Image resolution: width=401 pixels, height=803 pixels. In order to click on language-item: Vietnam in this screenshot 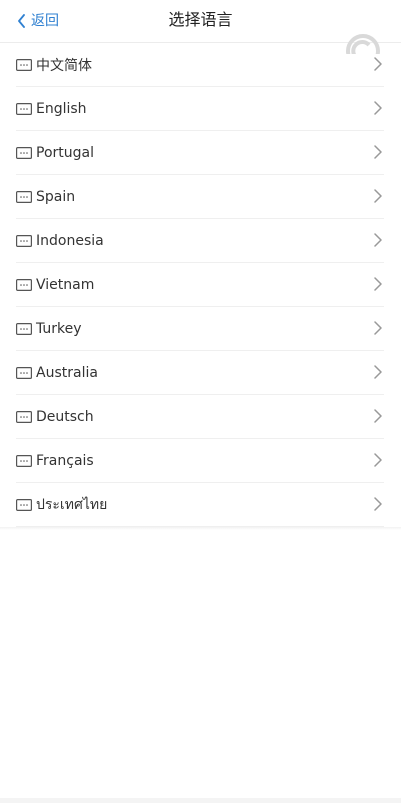, I will do `click(200, 285)`.